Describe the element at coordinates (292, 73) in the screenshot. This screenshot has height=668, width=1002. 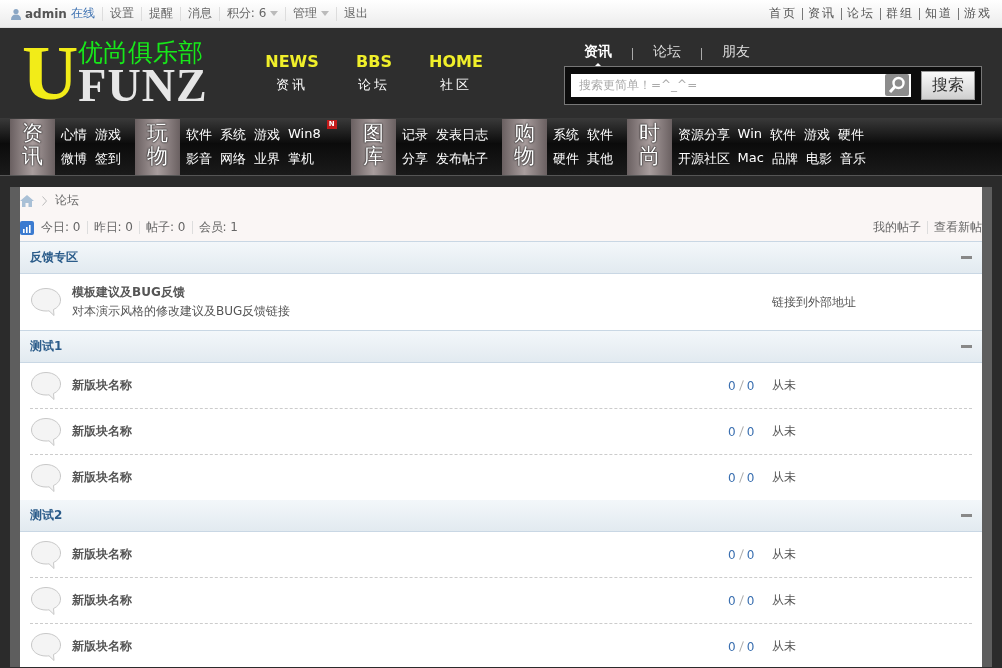
I see `main-nav-item: NEWS 资讯` at that location.